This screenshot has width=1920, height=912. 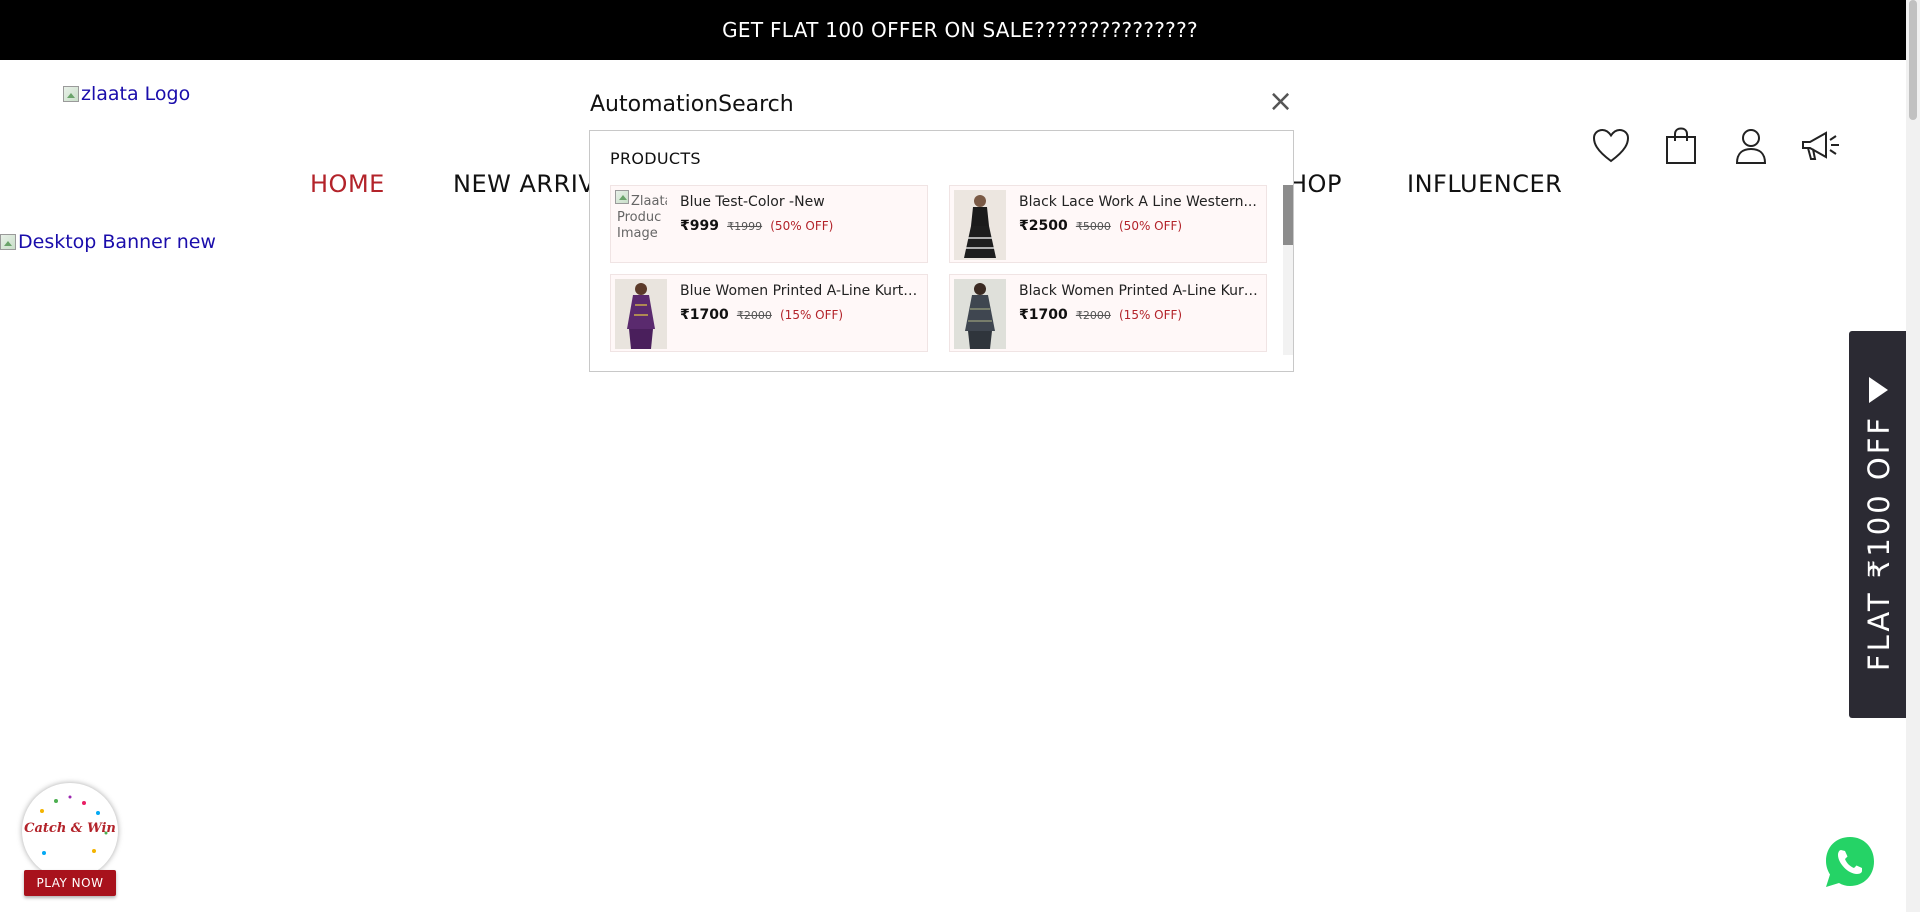 I want to click on product-image: Zlaata Produc Image, so click(x=641, y=225).